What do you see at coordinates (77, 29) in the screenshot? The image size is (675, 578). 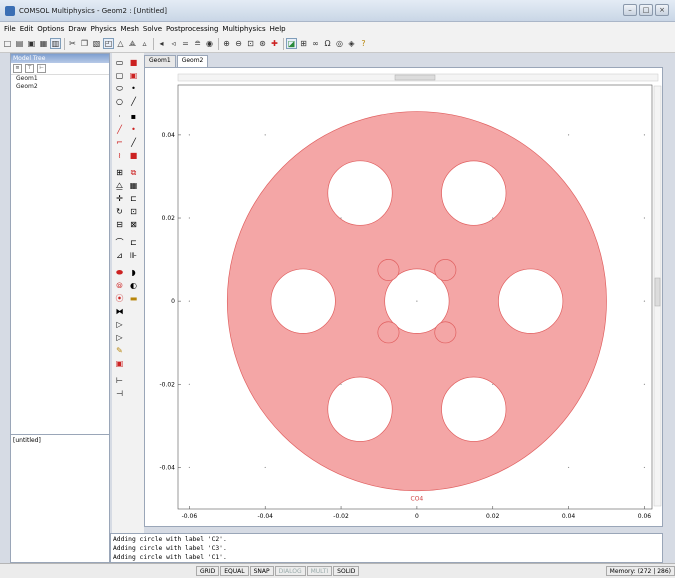 I see `menu-draw: Draw` at bounding box center [77, 29].